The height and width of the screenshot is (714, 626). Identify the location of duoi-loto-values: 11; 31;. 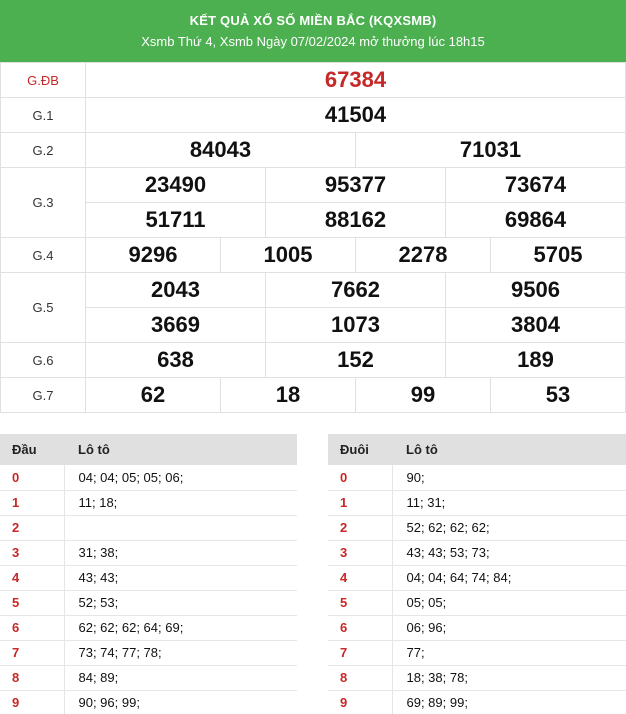
(509, 503).